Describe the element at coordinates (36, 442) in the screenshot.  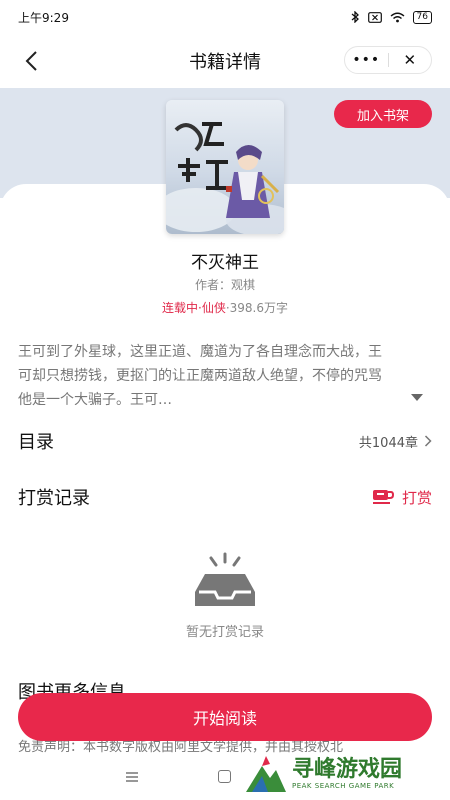
I see `catalog-label: 目录` at that location.